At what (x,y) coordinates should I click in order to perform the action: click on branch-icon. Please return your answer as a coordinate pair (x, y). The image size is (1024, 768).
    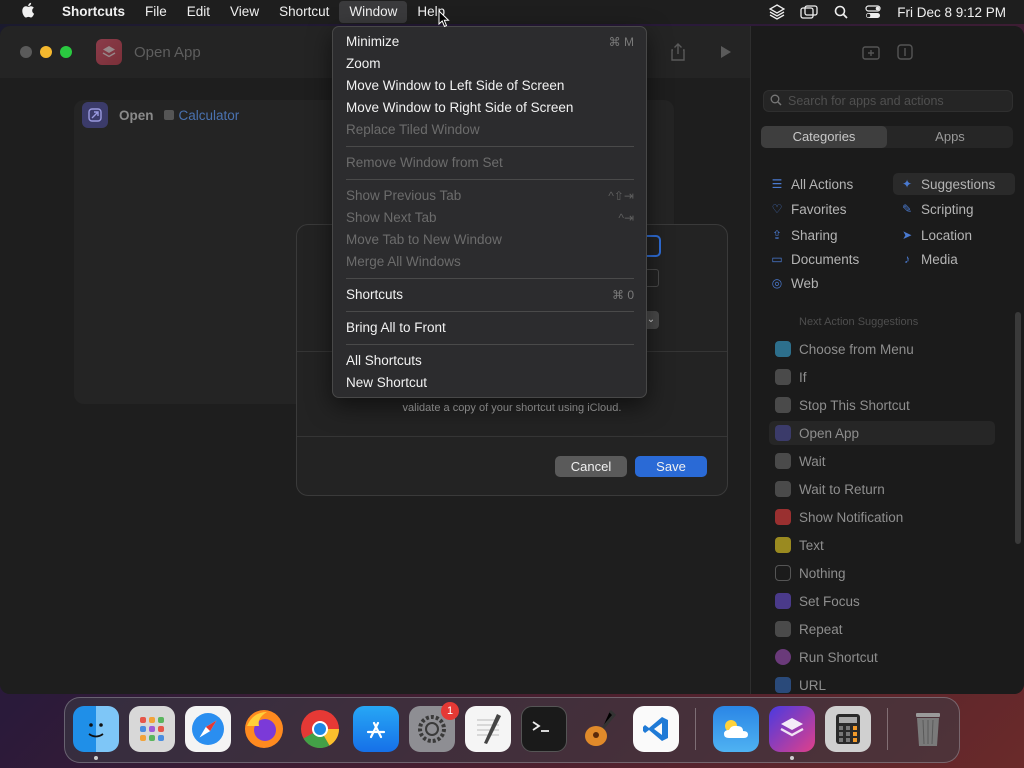
    Looking at the image, I should click on (783, 377).